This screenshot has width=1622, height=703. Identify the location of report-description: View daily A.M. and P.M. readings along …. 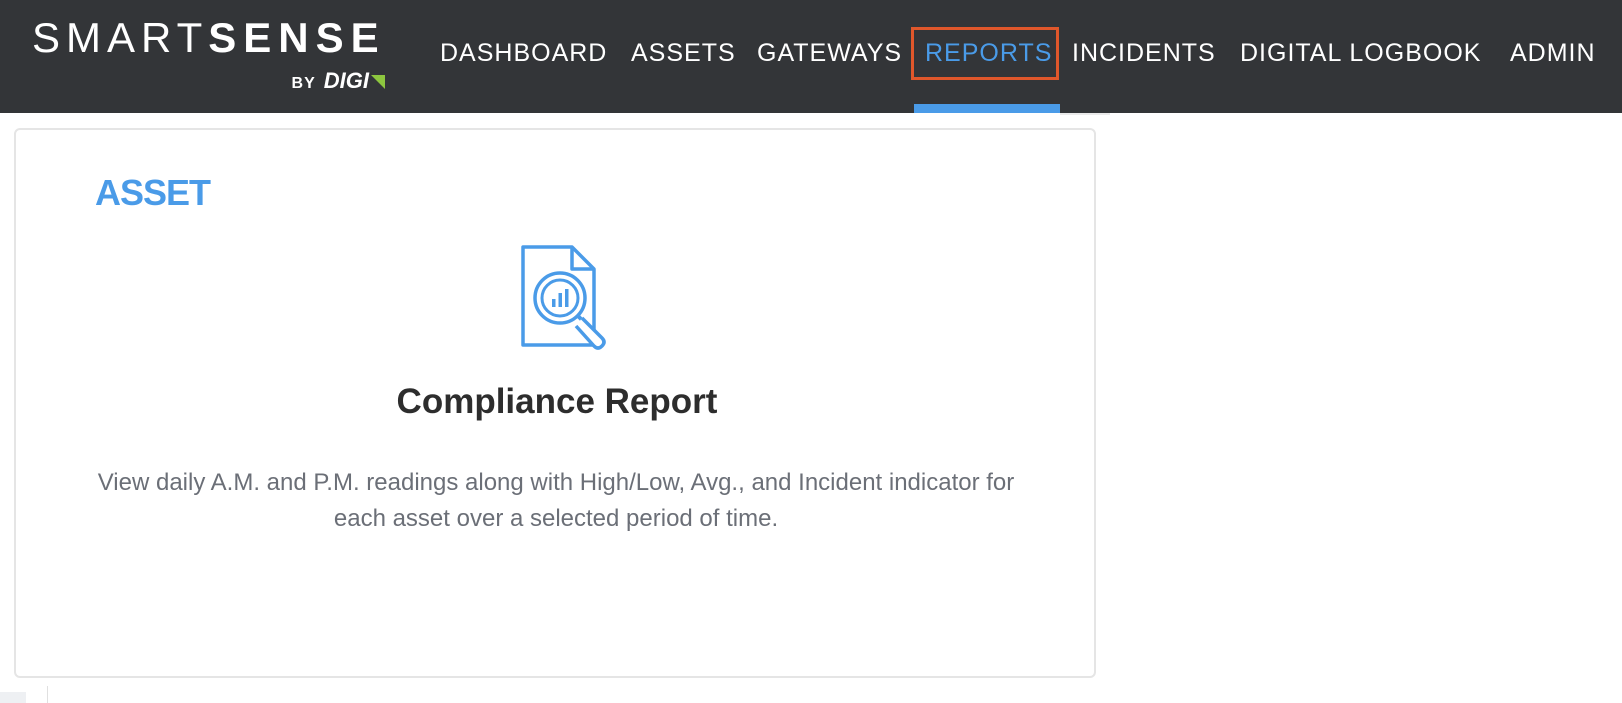
(556, 500).